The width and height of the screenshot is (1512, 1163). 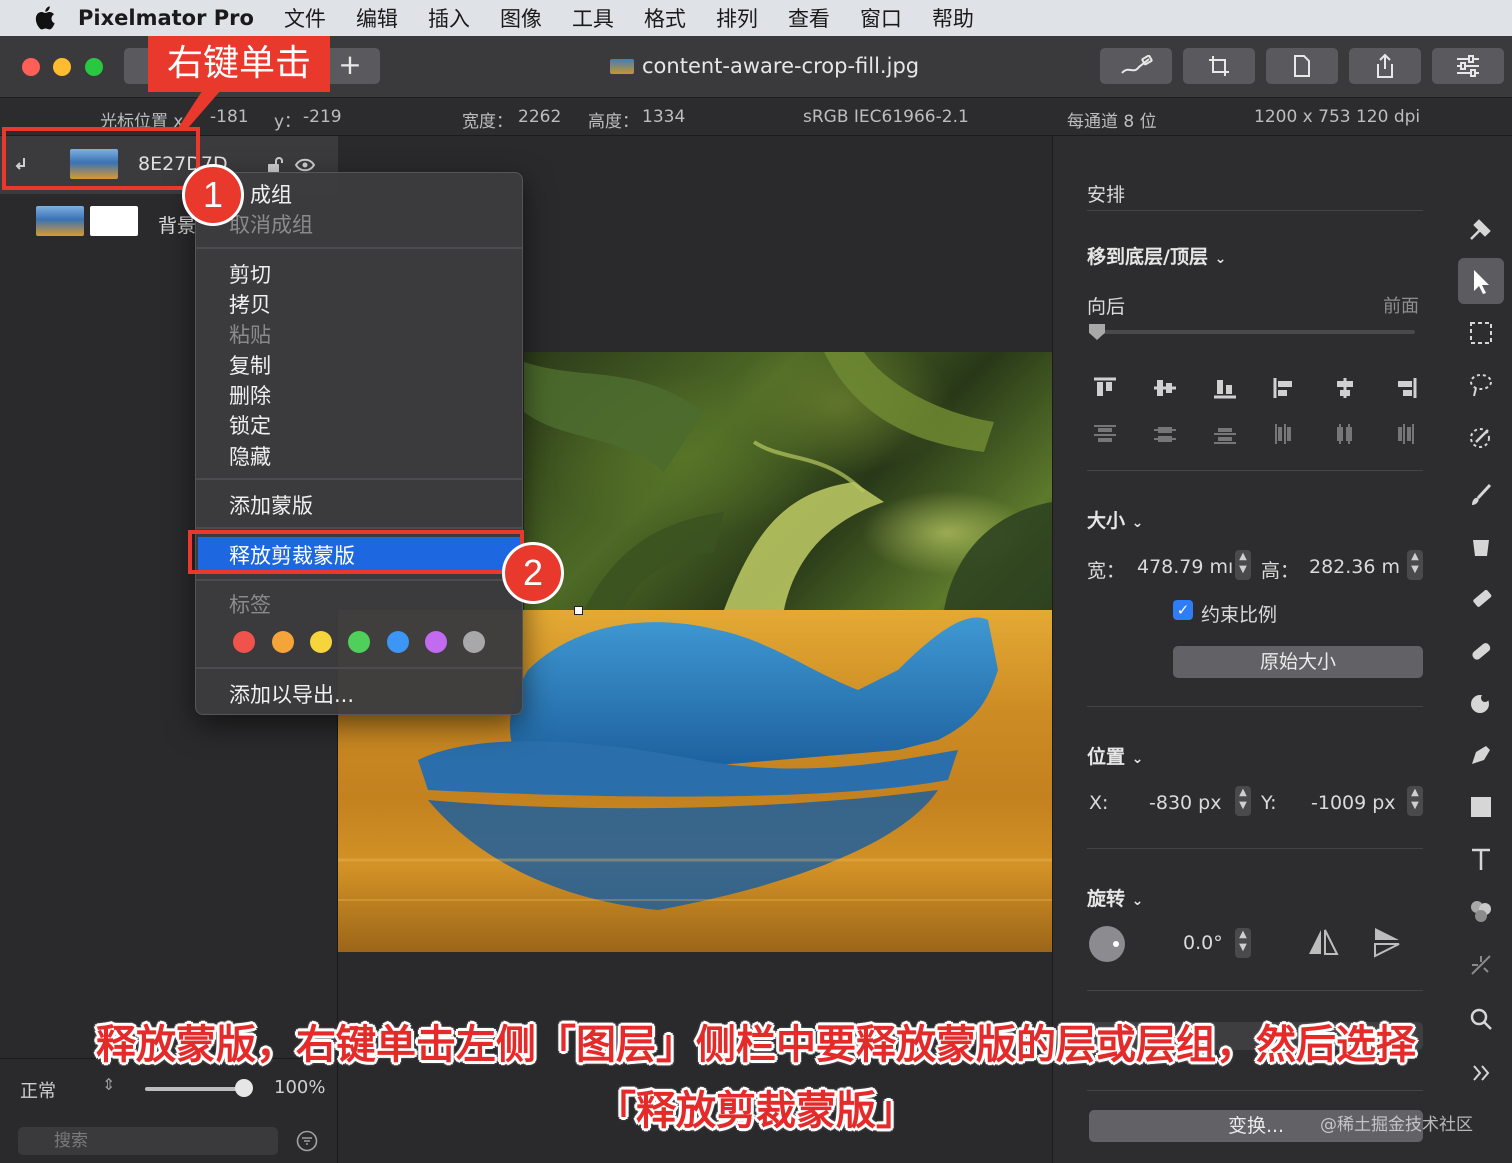 I want to click on type-tool, so click(x=1481, y=859).